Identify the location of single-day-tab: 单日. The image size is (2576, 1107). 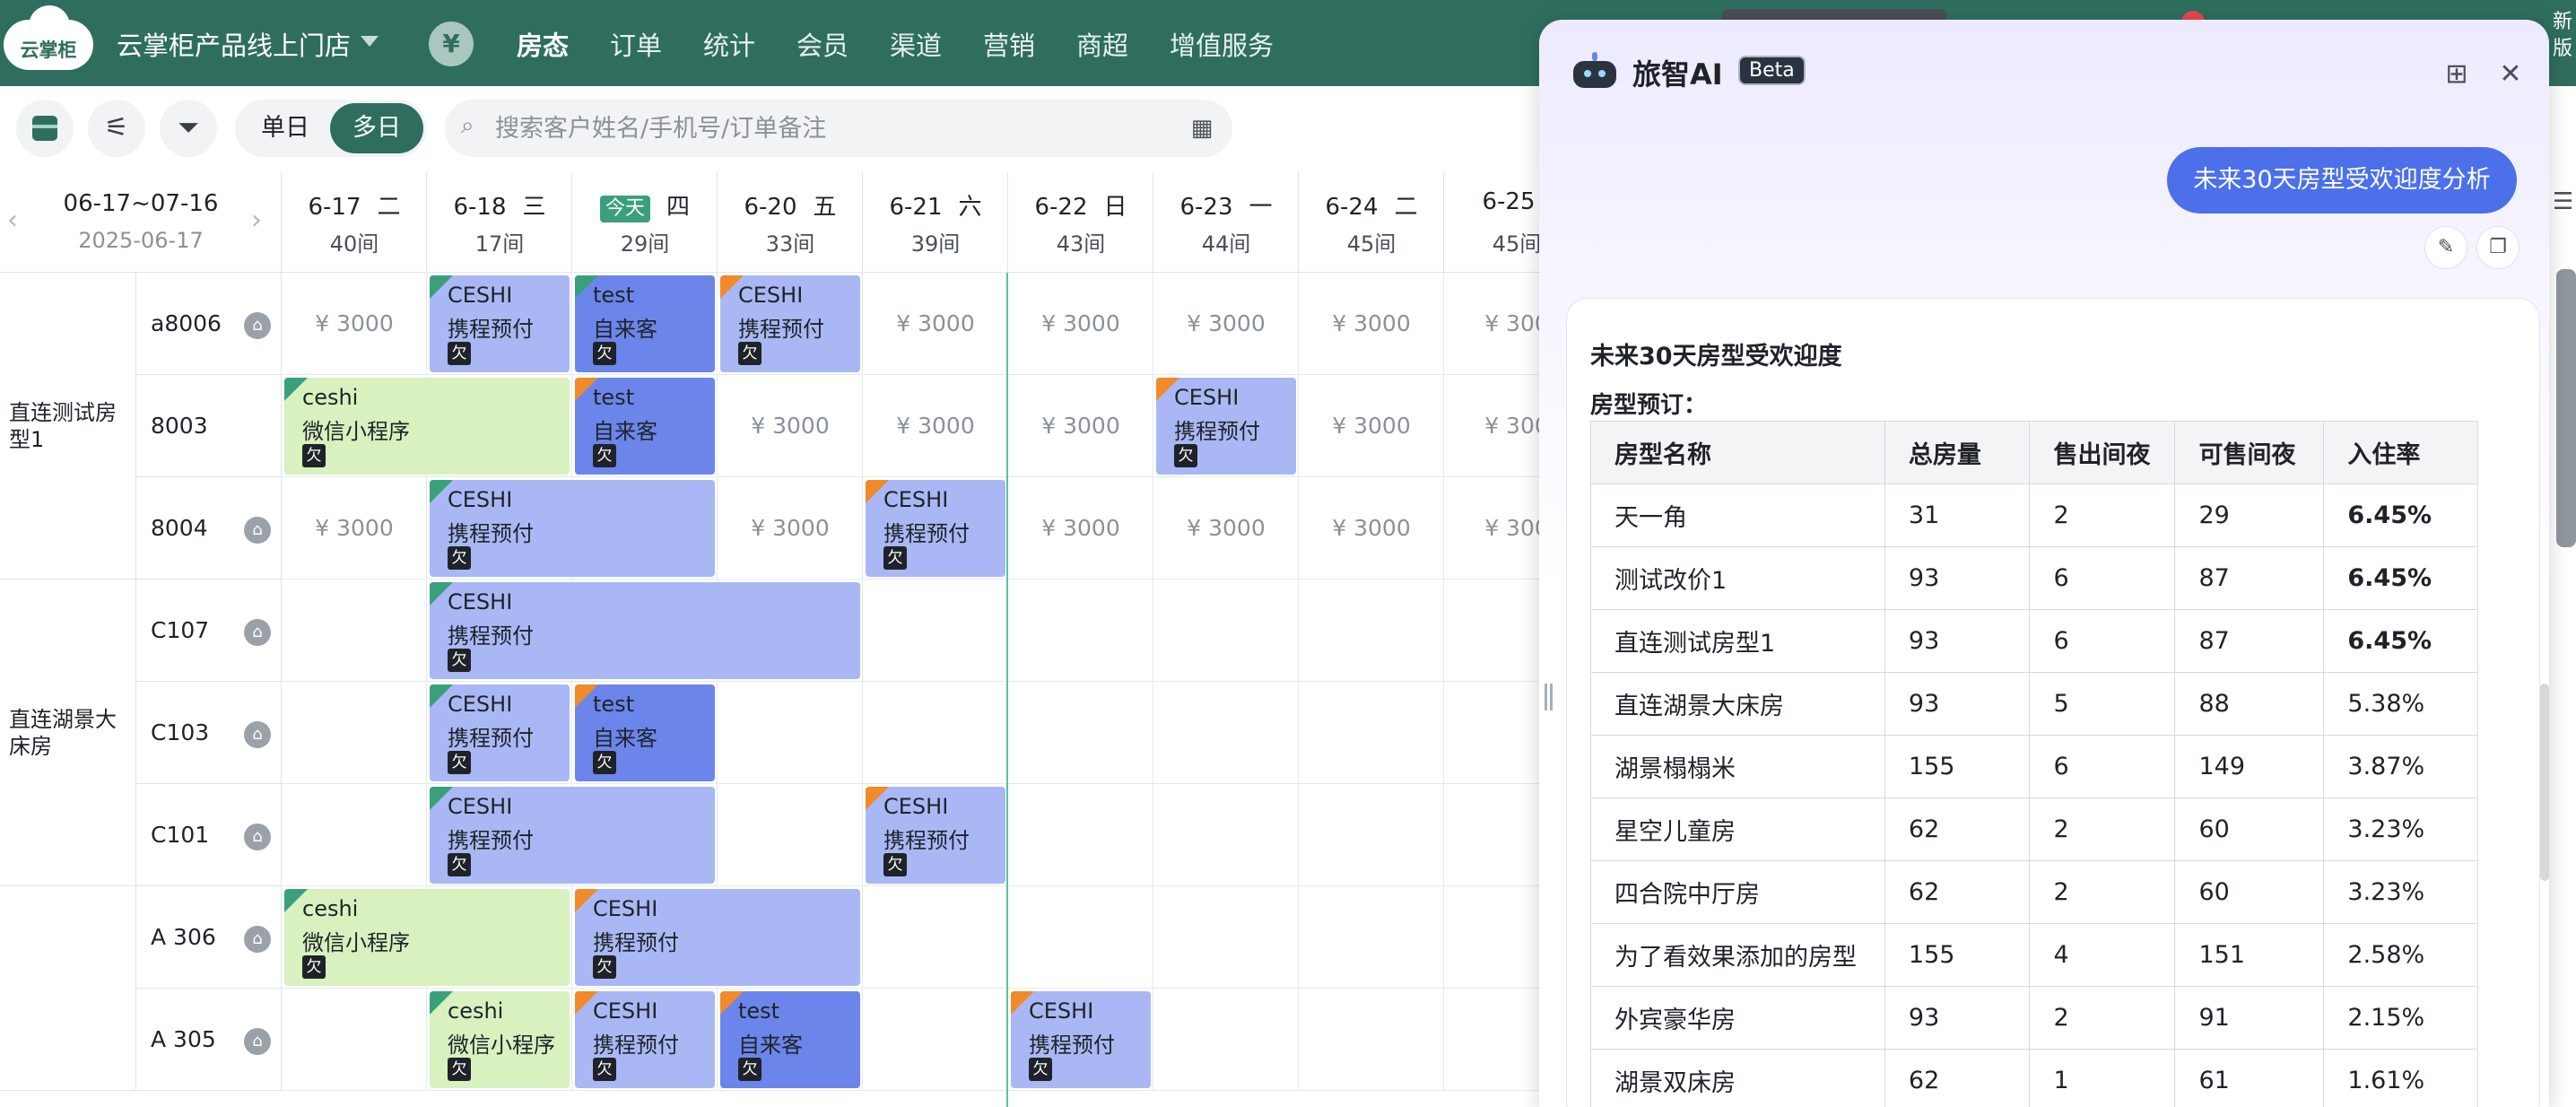
(285, 128).